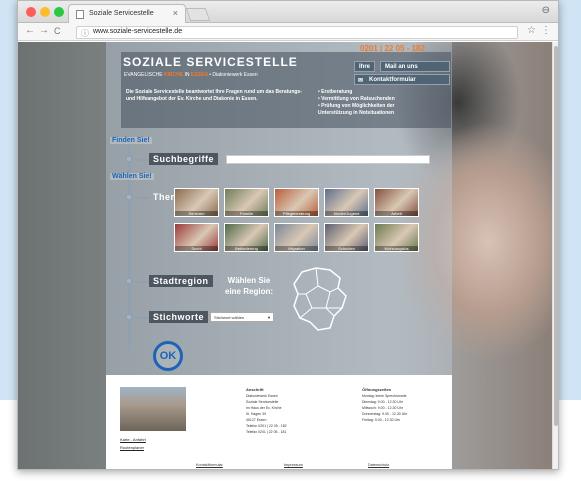  I want to click on anschrift-line: Telefax 0201 | 22 05 - 181, so click(266, 432).